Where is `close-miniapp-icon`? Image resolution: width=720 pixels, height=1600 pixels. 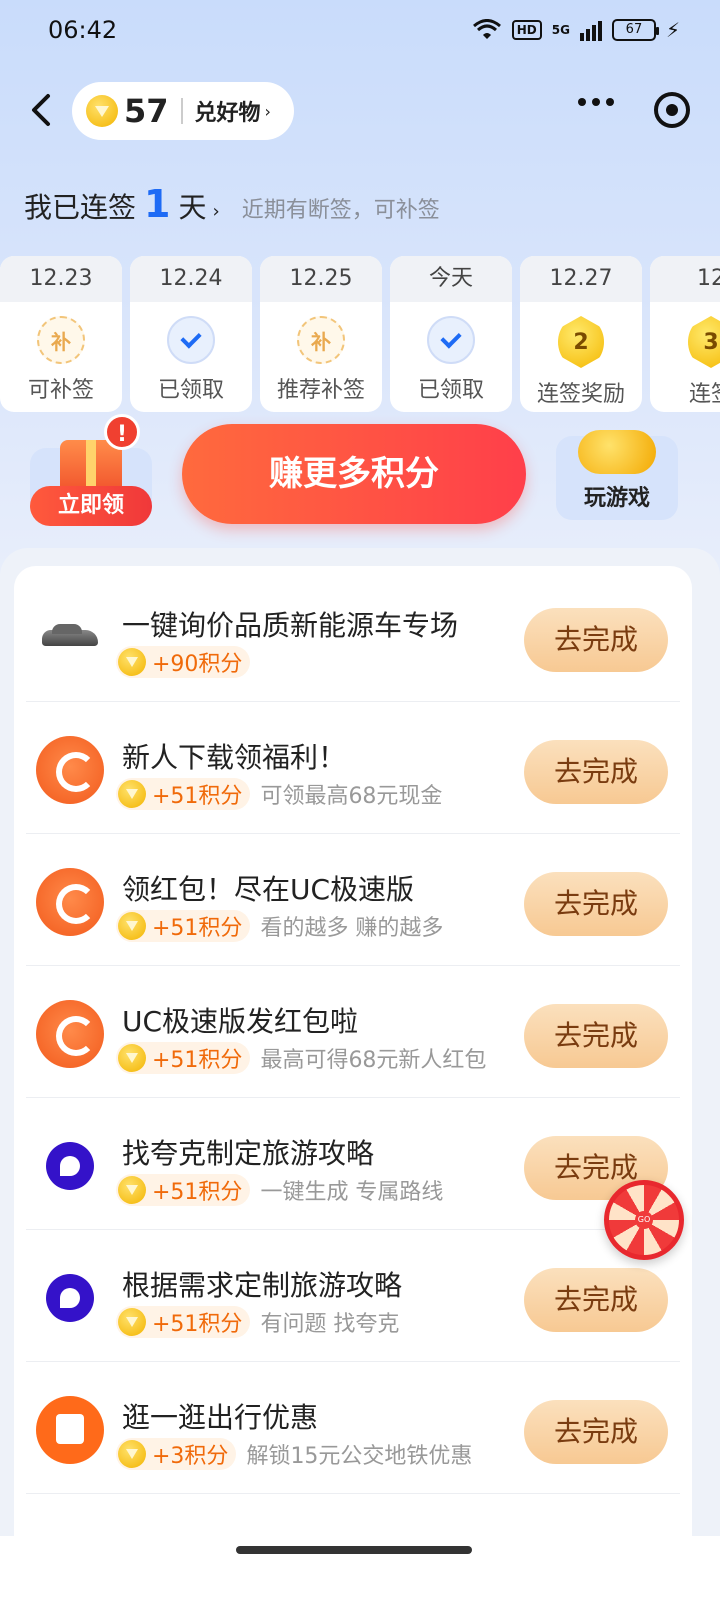 close-miniapp-icon is located at coordinates (672, 110).